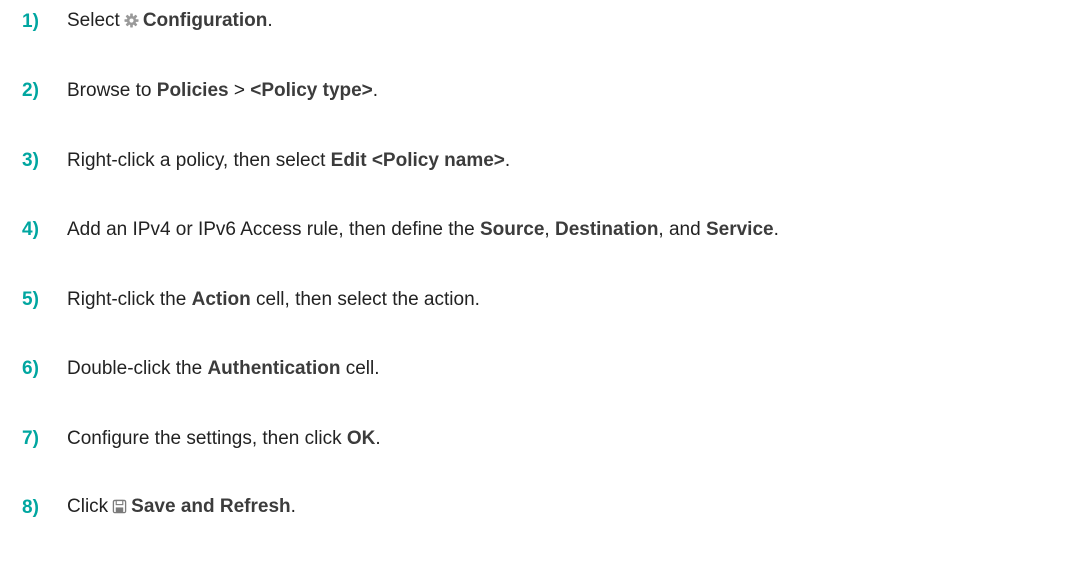 The height and width of the screenshot is (565, 1066). I want to click on bold-term: Save and Refresh, so click(211, 506).